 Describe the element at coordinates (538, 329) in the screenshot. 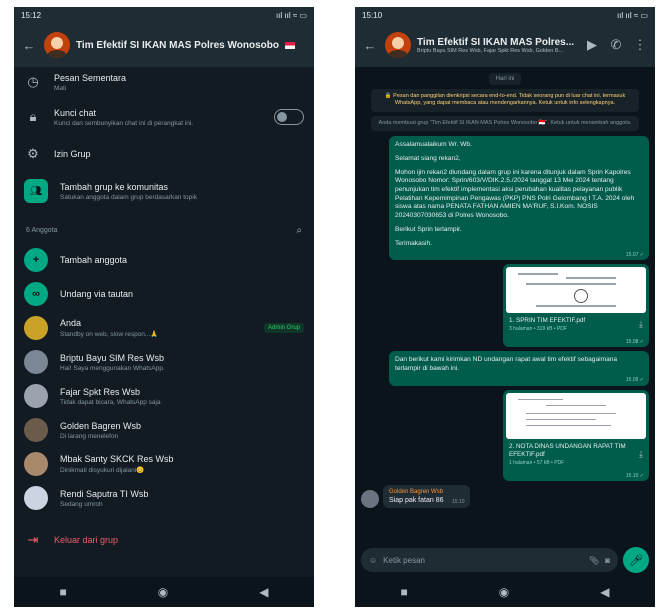

I see `document-meta: 3 halaman • 319 kB • PDF` at that location.